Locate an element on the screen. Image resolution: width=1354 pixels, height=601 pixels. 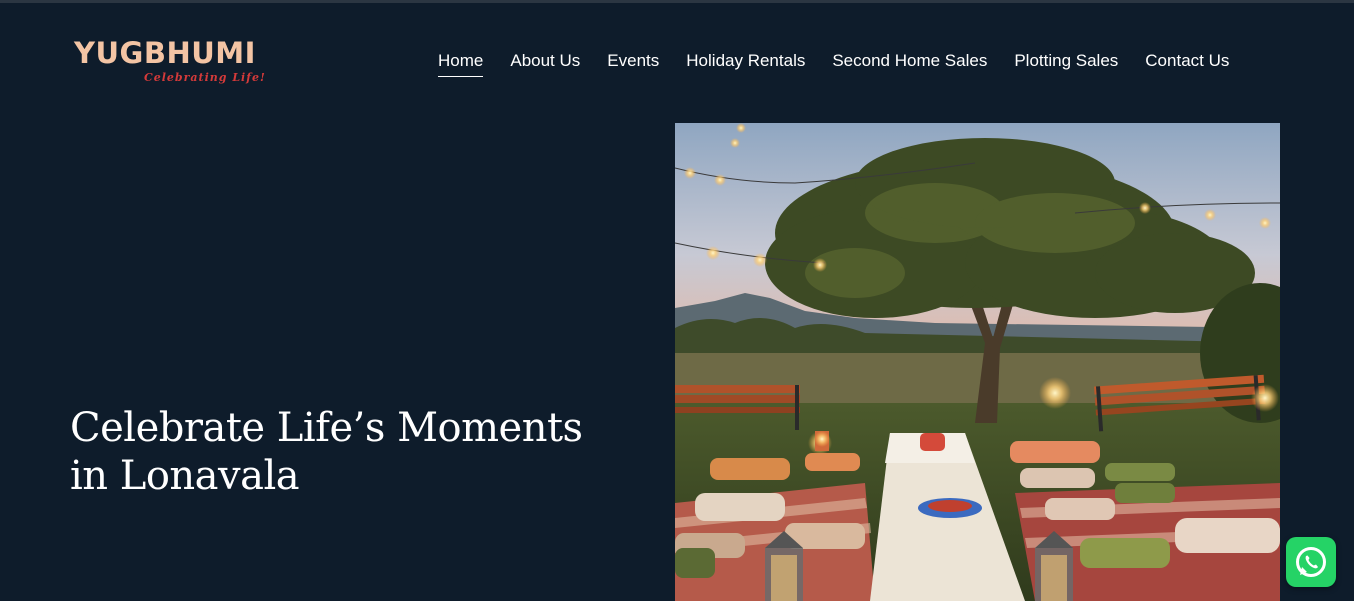
hero-title: Celebrate Life’s Moments in Lonavala is located at coordinates (330, 452).